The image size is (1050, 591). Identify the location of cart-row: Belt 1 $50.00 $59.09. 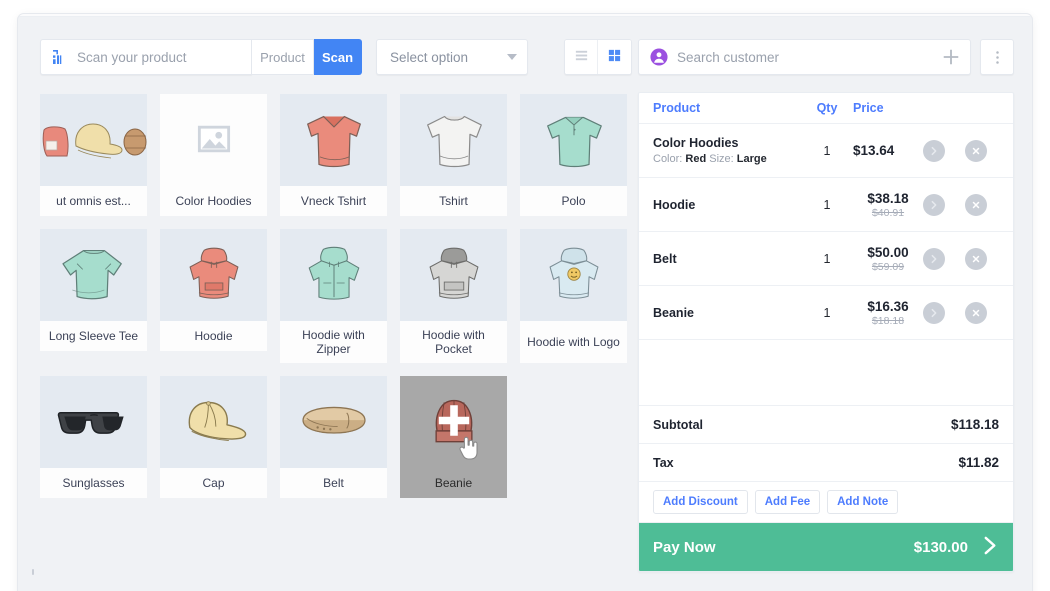
(826, 259).